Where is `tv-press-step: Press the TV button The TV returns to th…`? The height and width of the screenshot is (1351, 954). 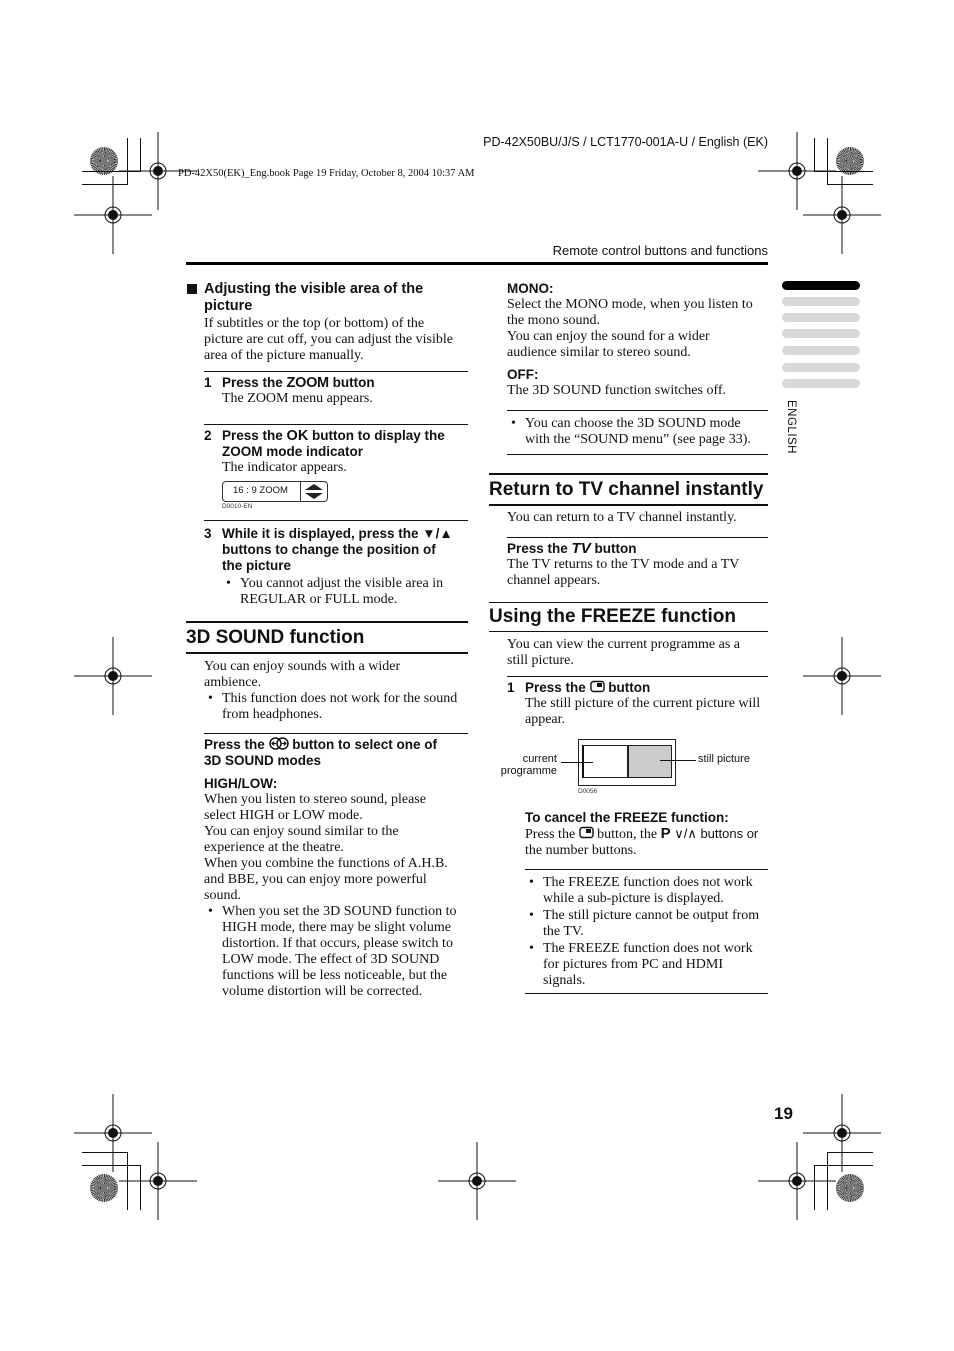 tv-press-step: Press the TV button The TV returns to th… is located at coordinates (623, 564).